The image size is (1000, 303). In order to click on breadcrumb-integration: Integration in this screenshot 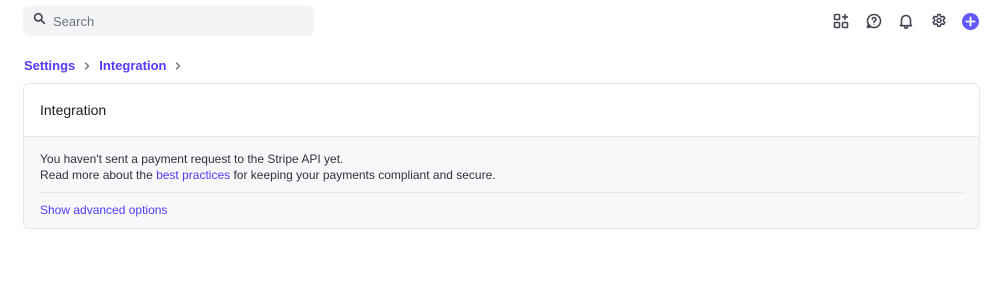, I will do `click(132, 65)`.